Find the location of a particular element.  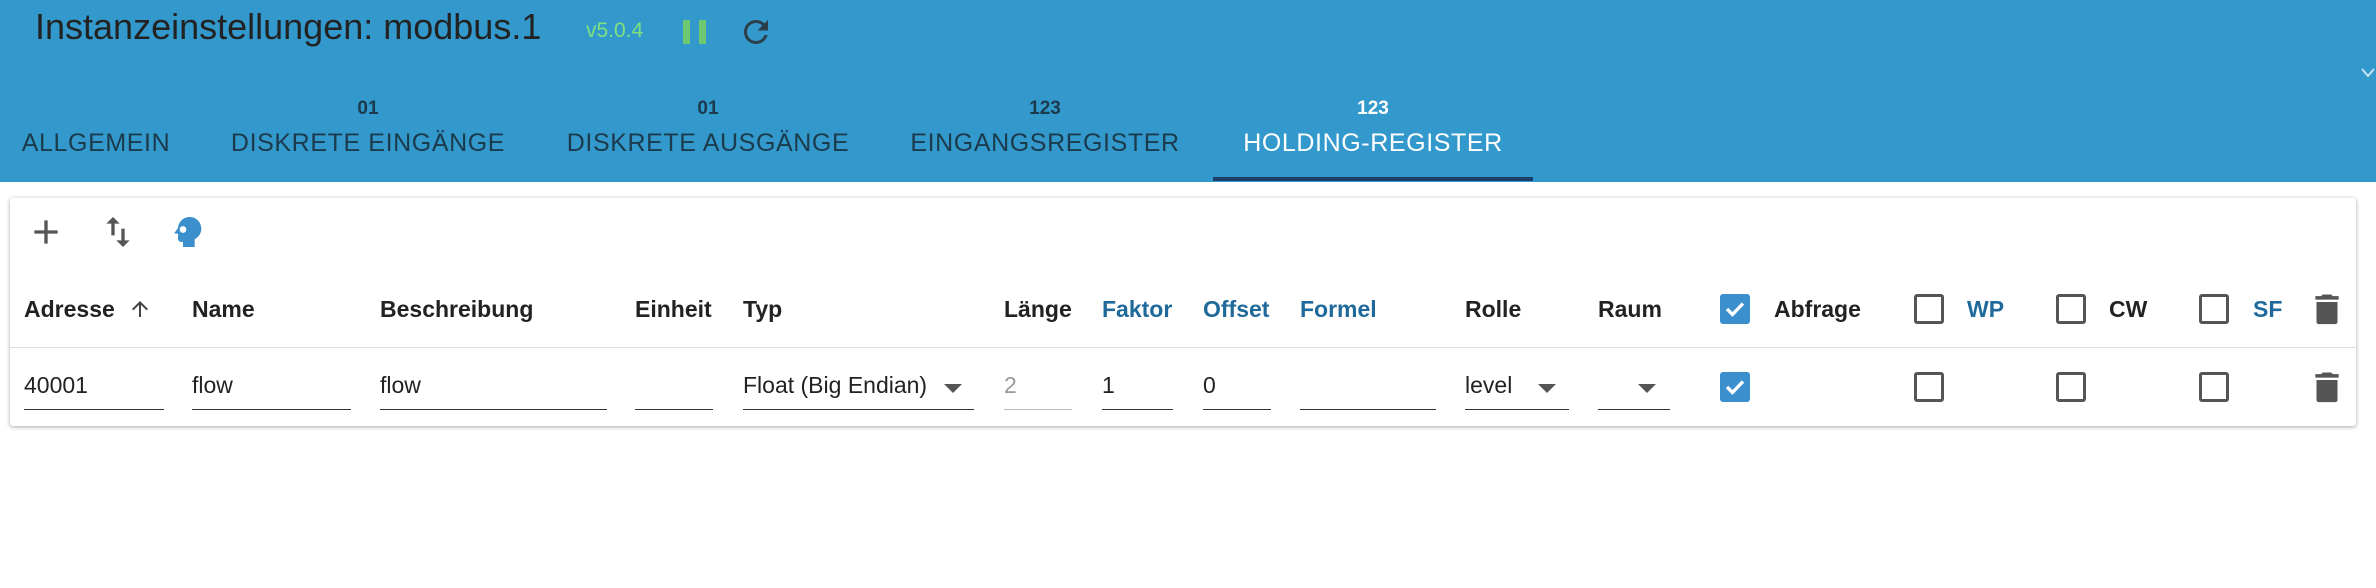

tab-label: DISKRETE EINGÄNGE is located at coordinates (368, 143).